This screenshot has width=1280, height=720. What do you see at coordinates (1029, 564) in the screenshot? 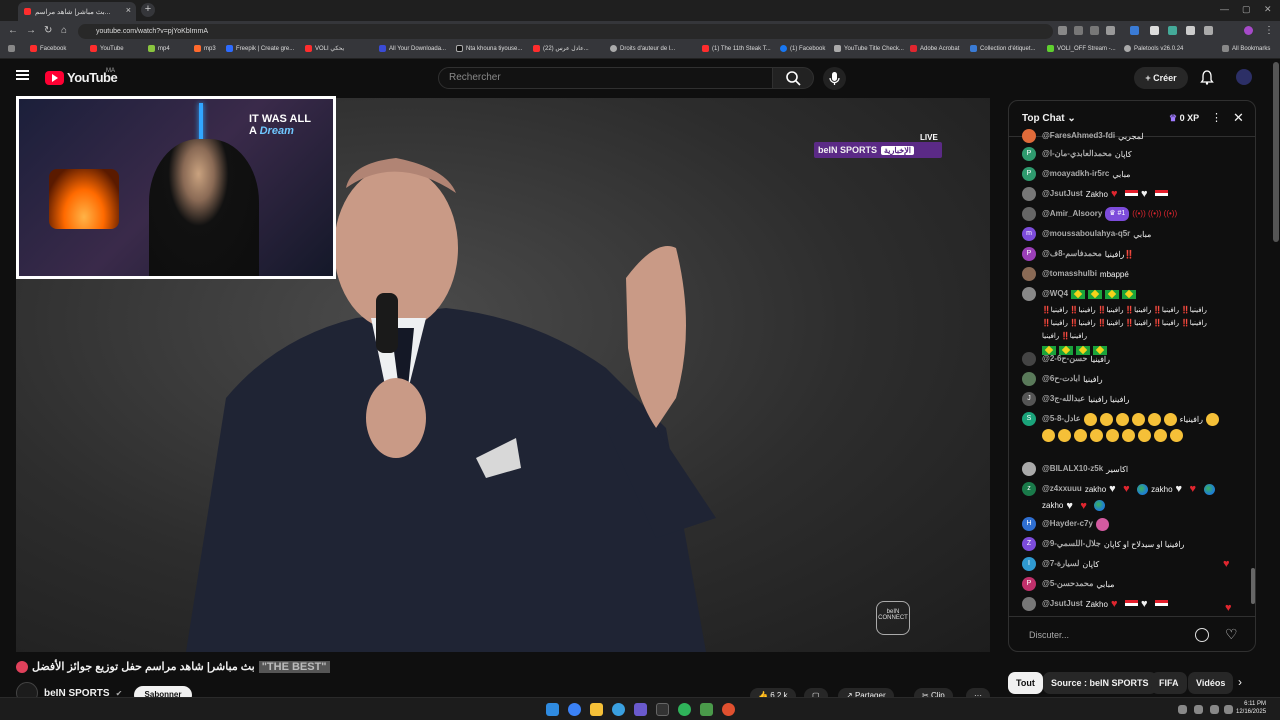
I see `user-avatar: I` at bounding box center [1029, 564].